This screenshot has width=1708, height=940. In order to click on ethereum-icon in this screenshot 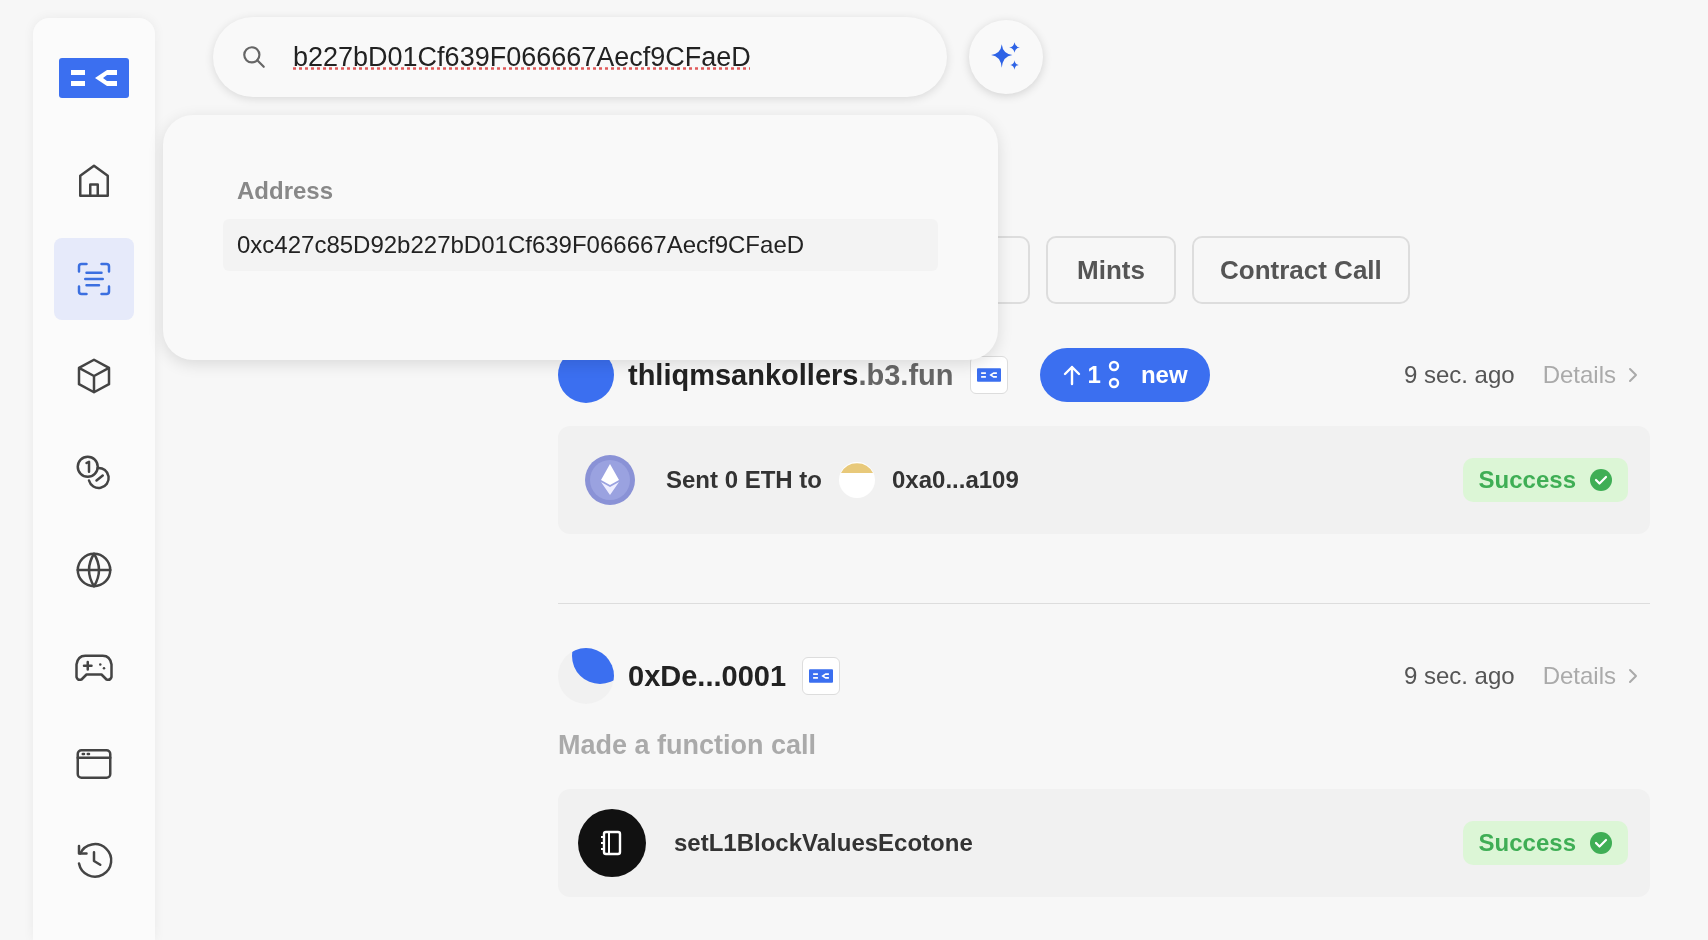, I will do `click(610, 480)`.